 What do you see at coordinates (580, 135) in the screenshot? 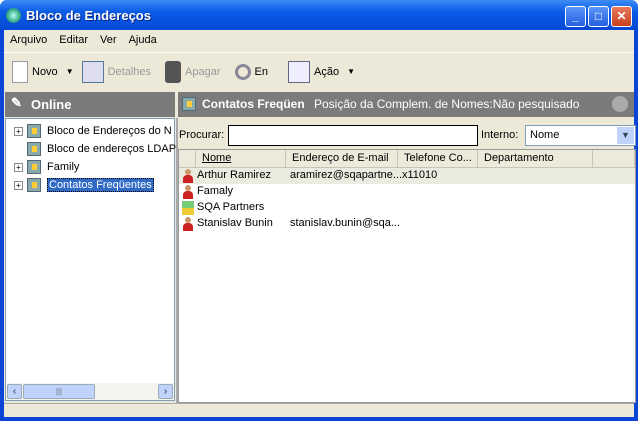
I see `interno-select: Nome ▼` at bounding box center [580, 135].